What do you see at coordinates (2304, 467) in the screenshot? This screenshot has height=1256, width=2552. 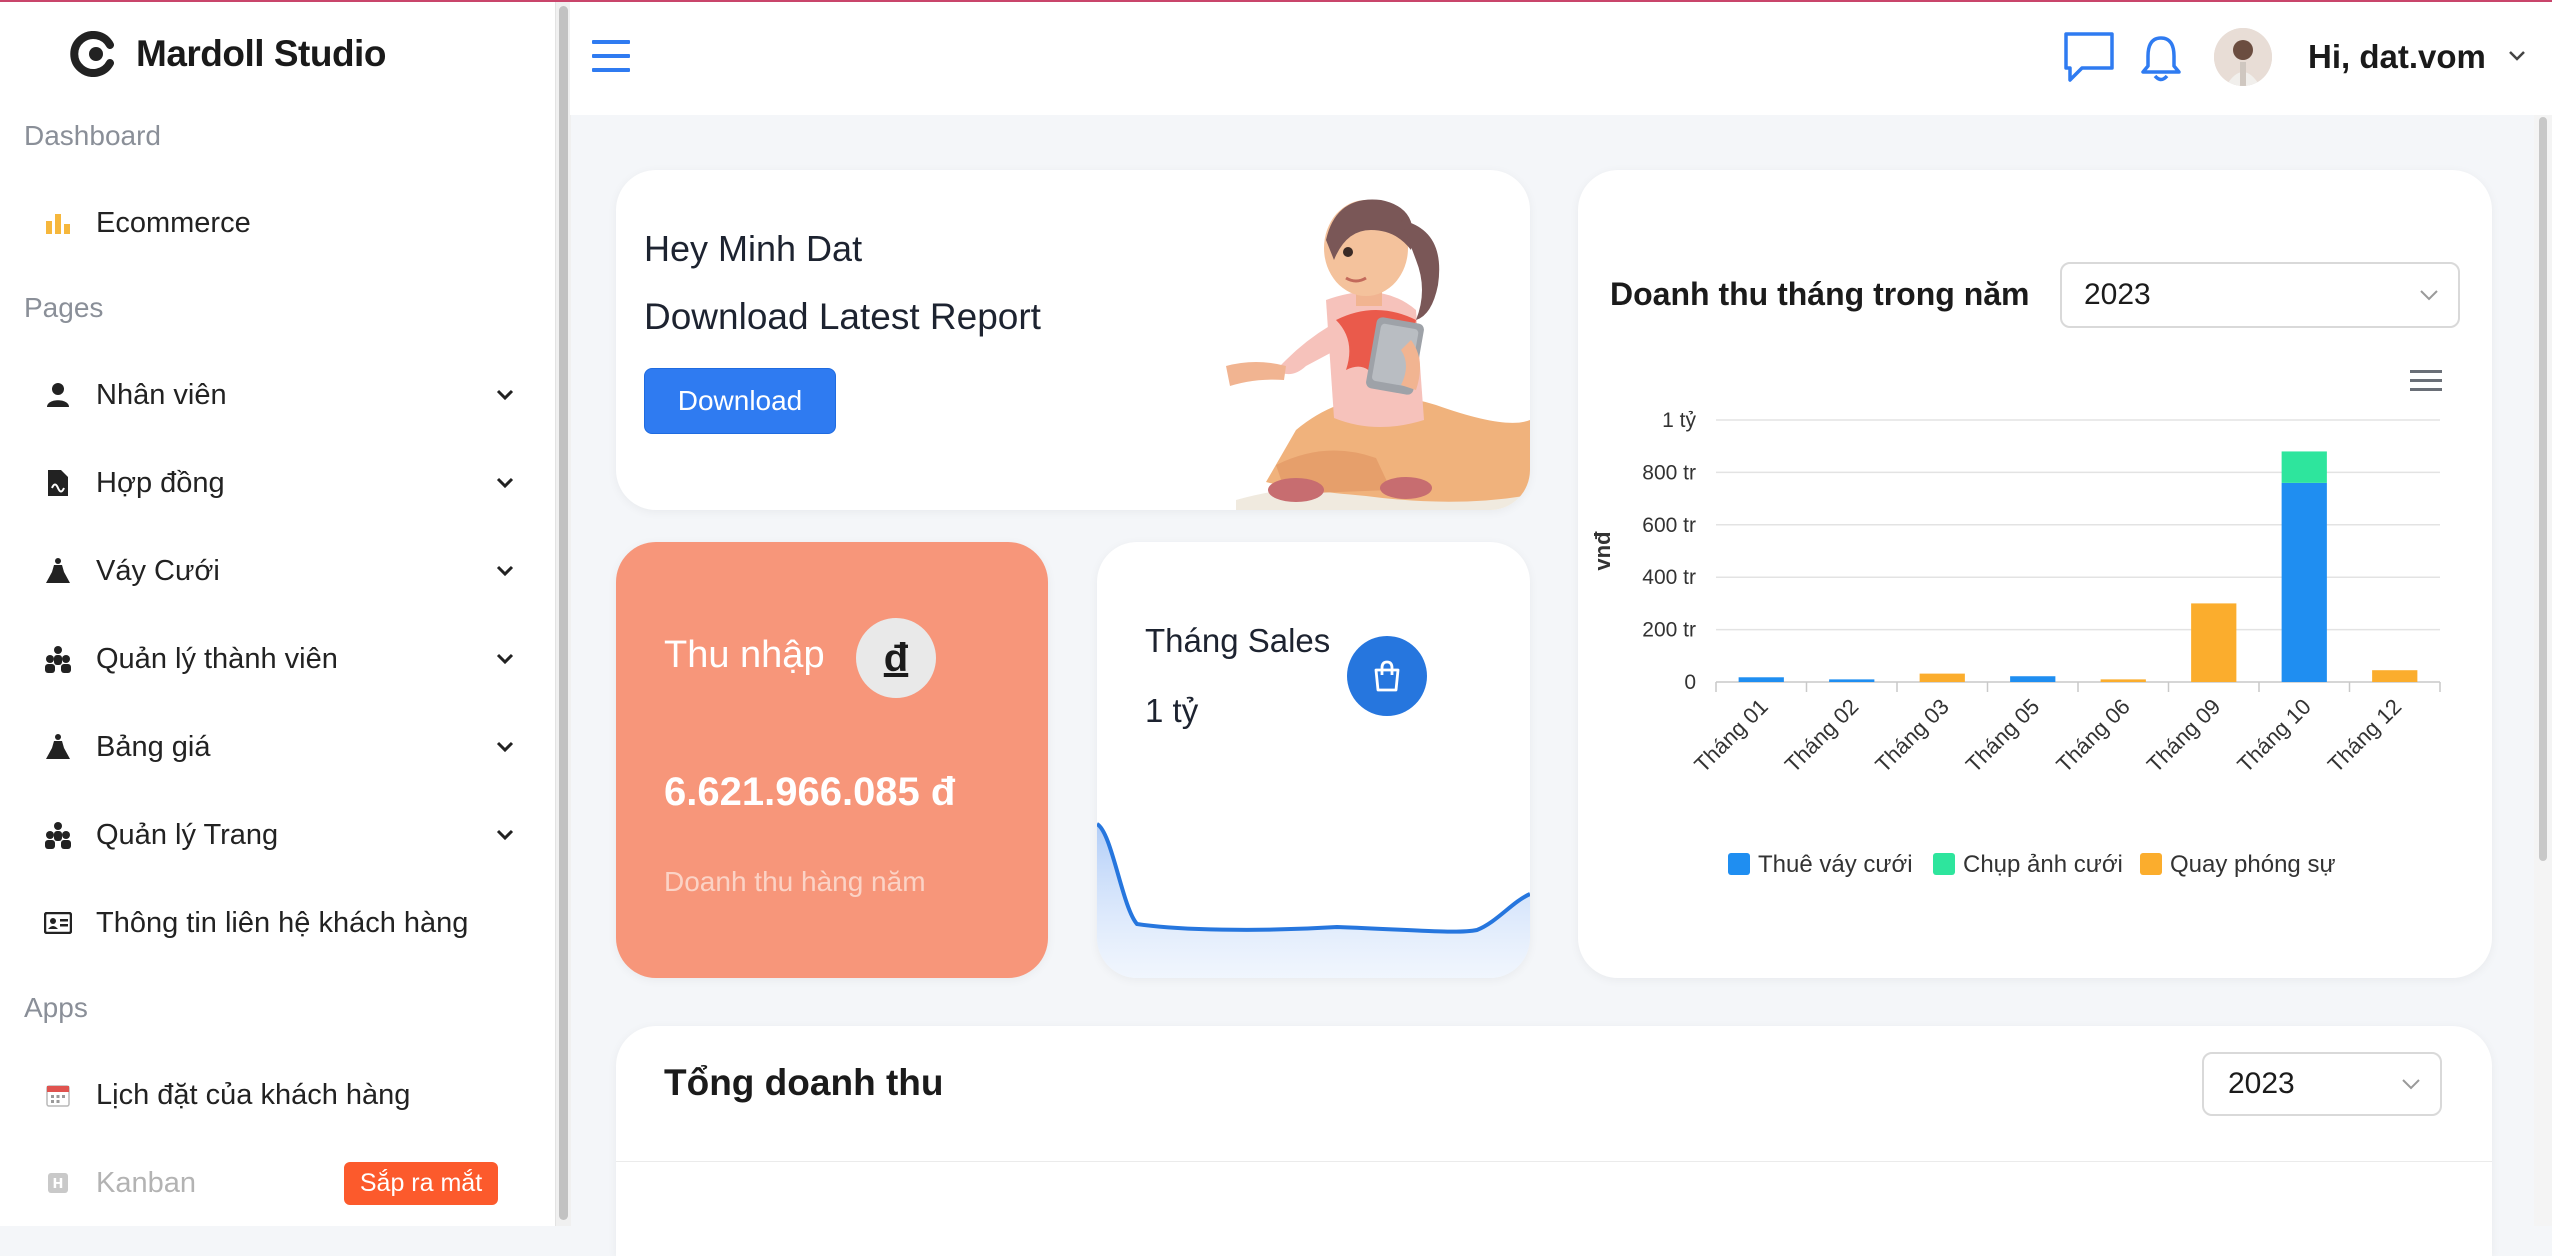 I see `bar-photo` at bounding box center [2304, 467].